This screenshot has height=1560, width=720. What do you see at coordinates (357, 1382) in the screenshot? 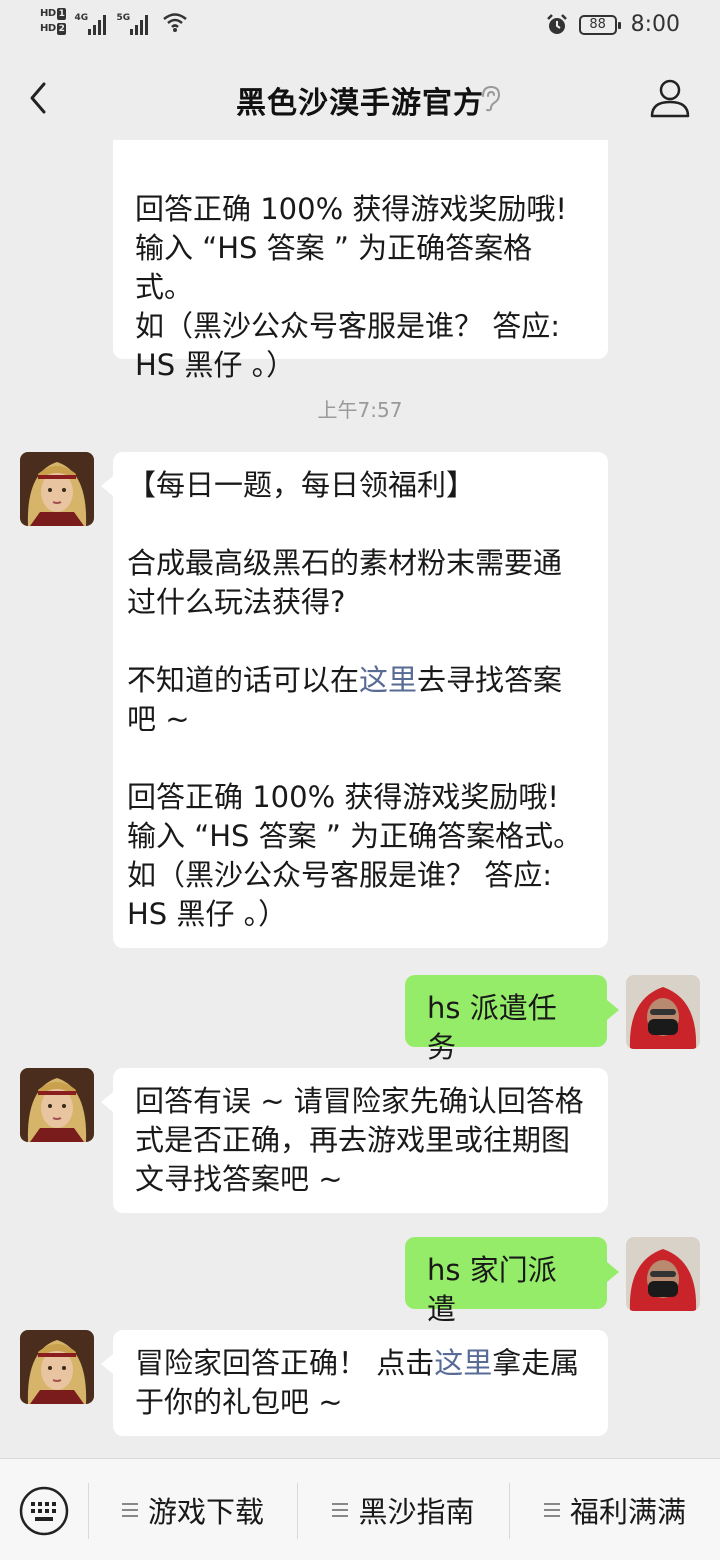
I see `message-text-4: 冒险家回答正确！ 点击这里拿走属于你的礼包吧 ~` at bounding box center [357, 1382].